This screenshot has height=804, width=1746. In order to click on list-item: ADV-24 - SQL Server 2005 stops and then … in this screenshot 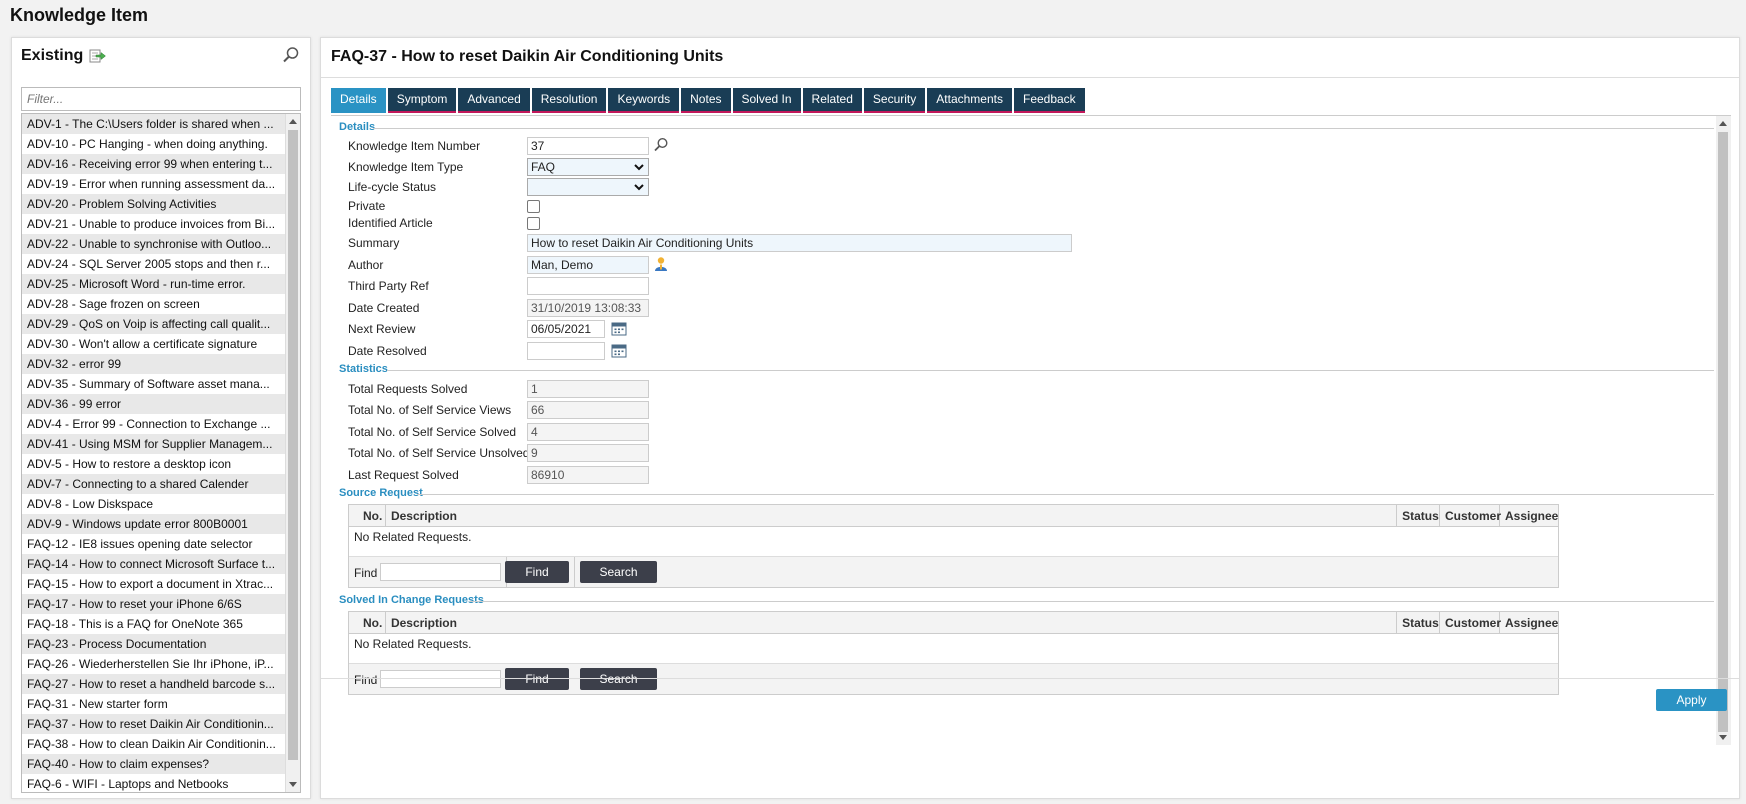, I will do `click(153, 264)`.